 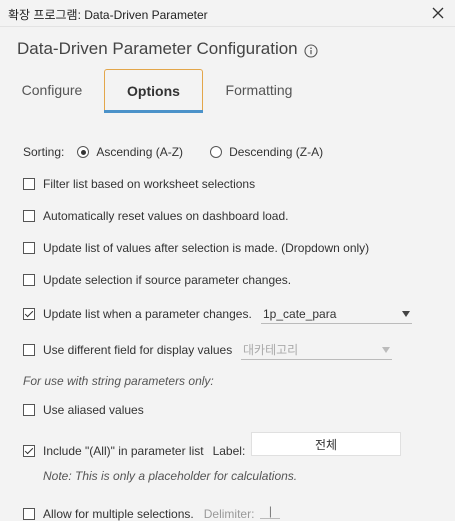 I want to click on page-title: Data-Driven Parameter Configuration, so click(x=157, y=48).